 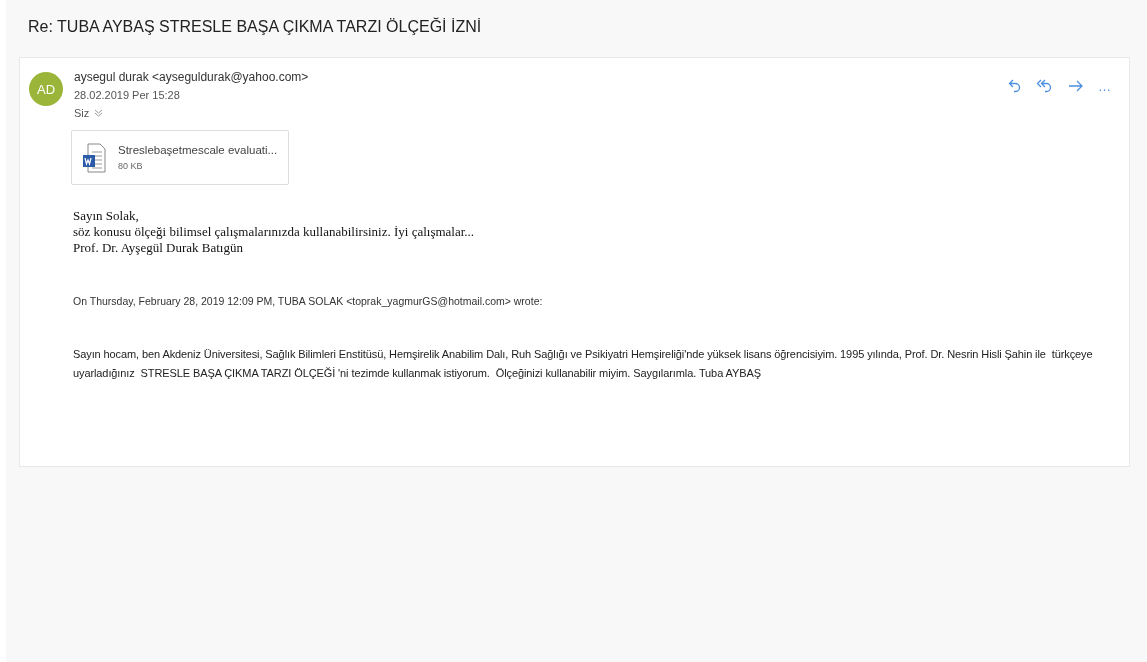 What do you see at coordinates (158, 248) in the screenshot?
I see `body-line: Prof. Dr. Ayşegül Durak Batıgün` at bounding box center [158, 248].